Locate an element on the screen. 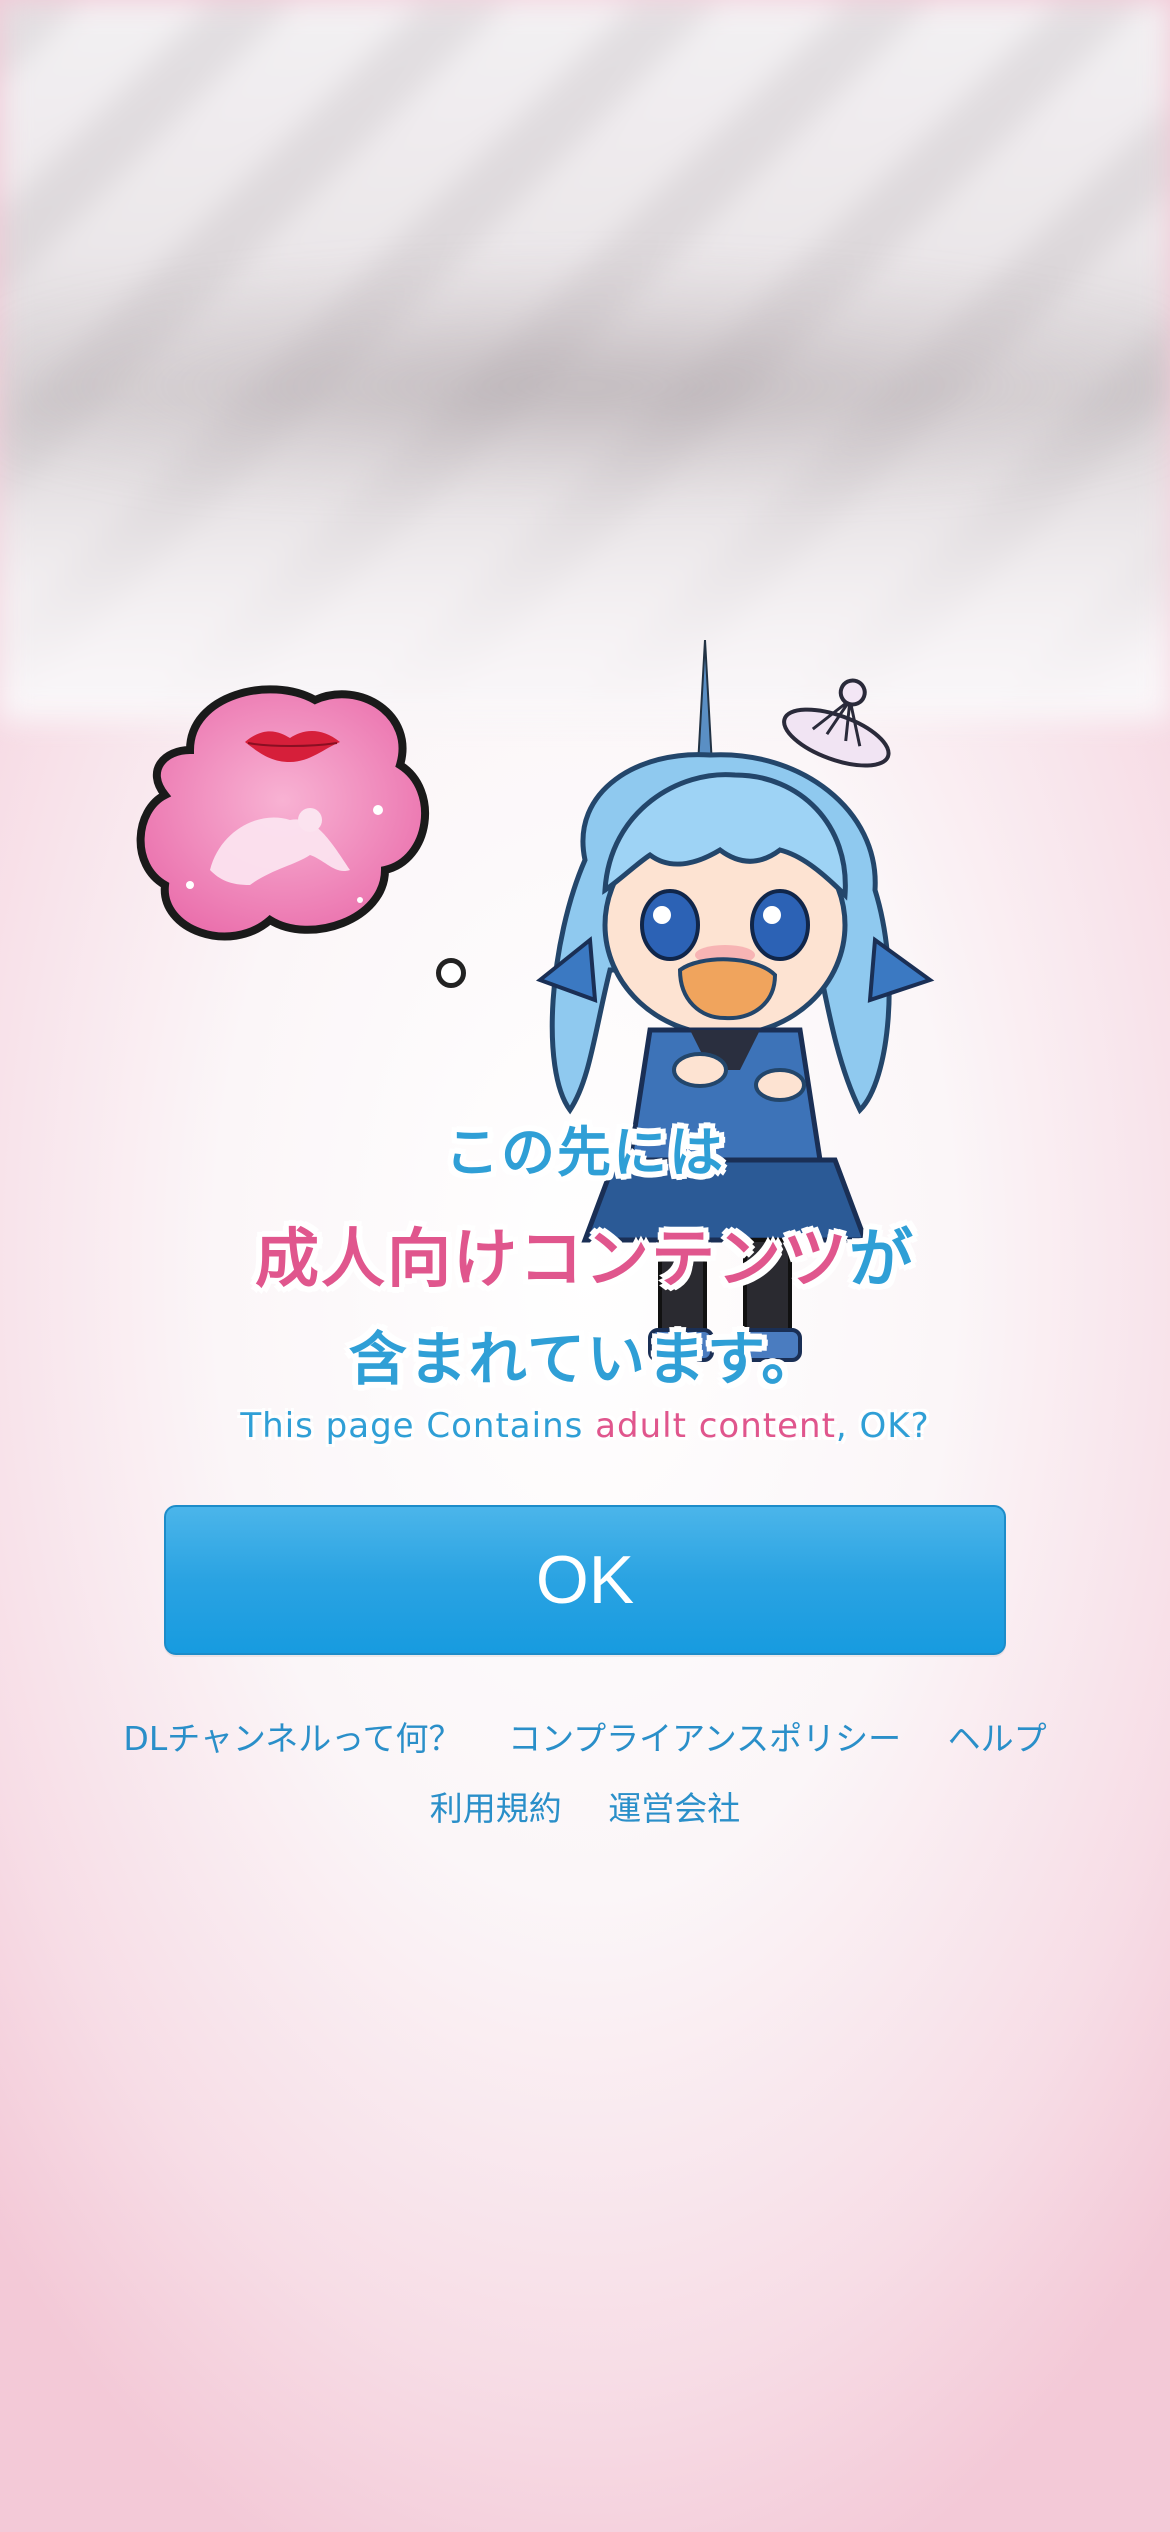  heading-line-3: 含まれています。 is located at coordinates (585, 1359).